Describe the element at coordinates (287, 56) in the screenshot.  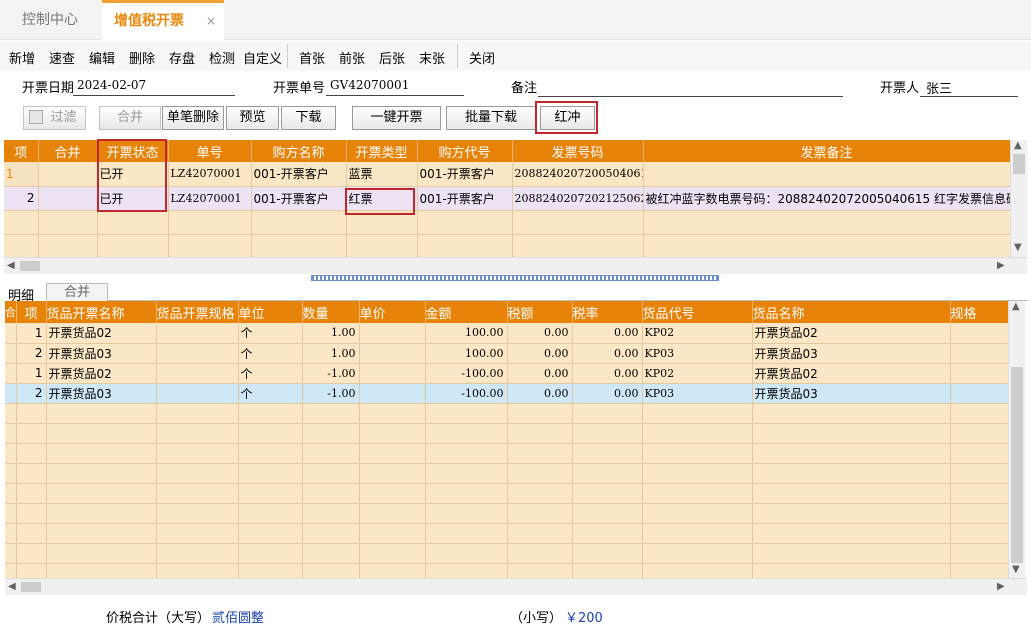
I see `toolbar-separator` at that location.